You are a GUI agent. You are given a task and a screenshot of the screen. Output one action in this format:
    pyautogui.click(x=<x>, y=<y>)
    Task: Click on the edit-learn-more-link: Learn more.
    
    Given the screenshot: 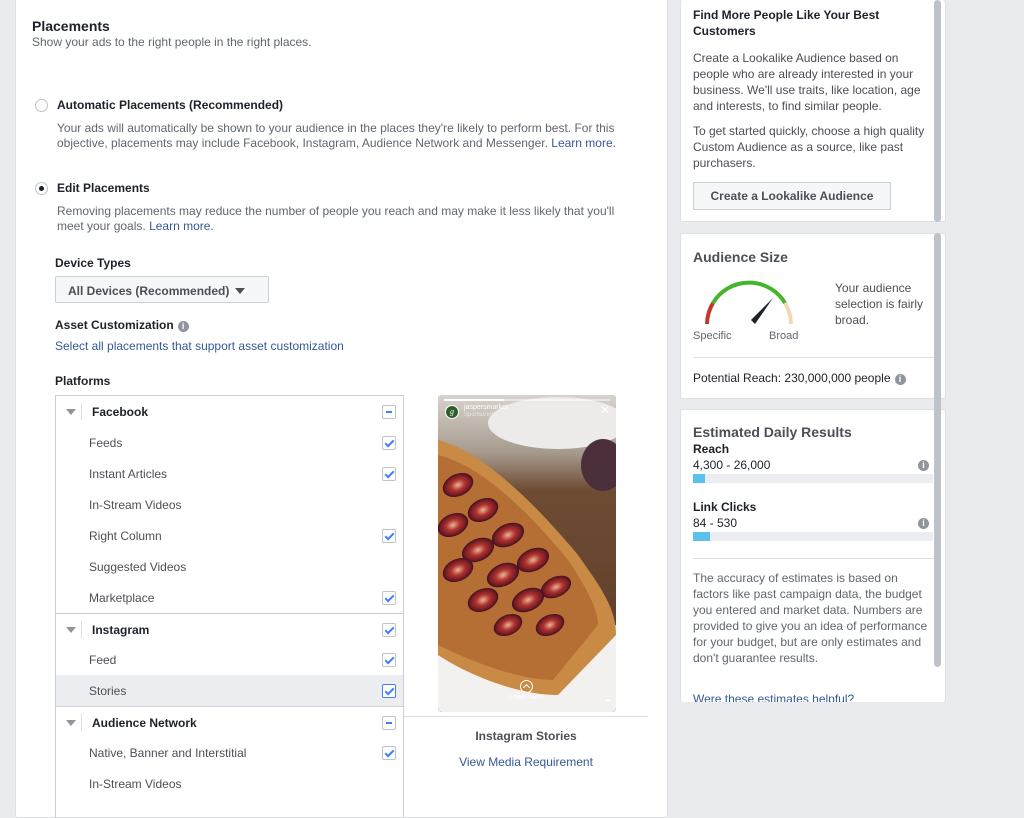 What is the action you would take?
    pyautogui.click(x=181, y=226)
    